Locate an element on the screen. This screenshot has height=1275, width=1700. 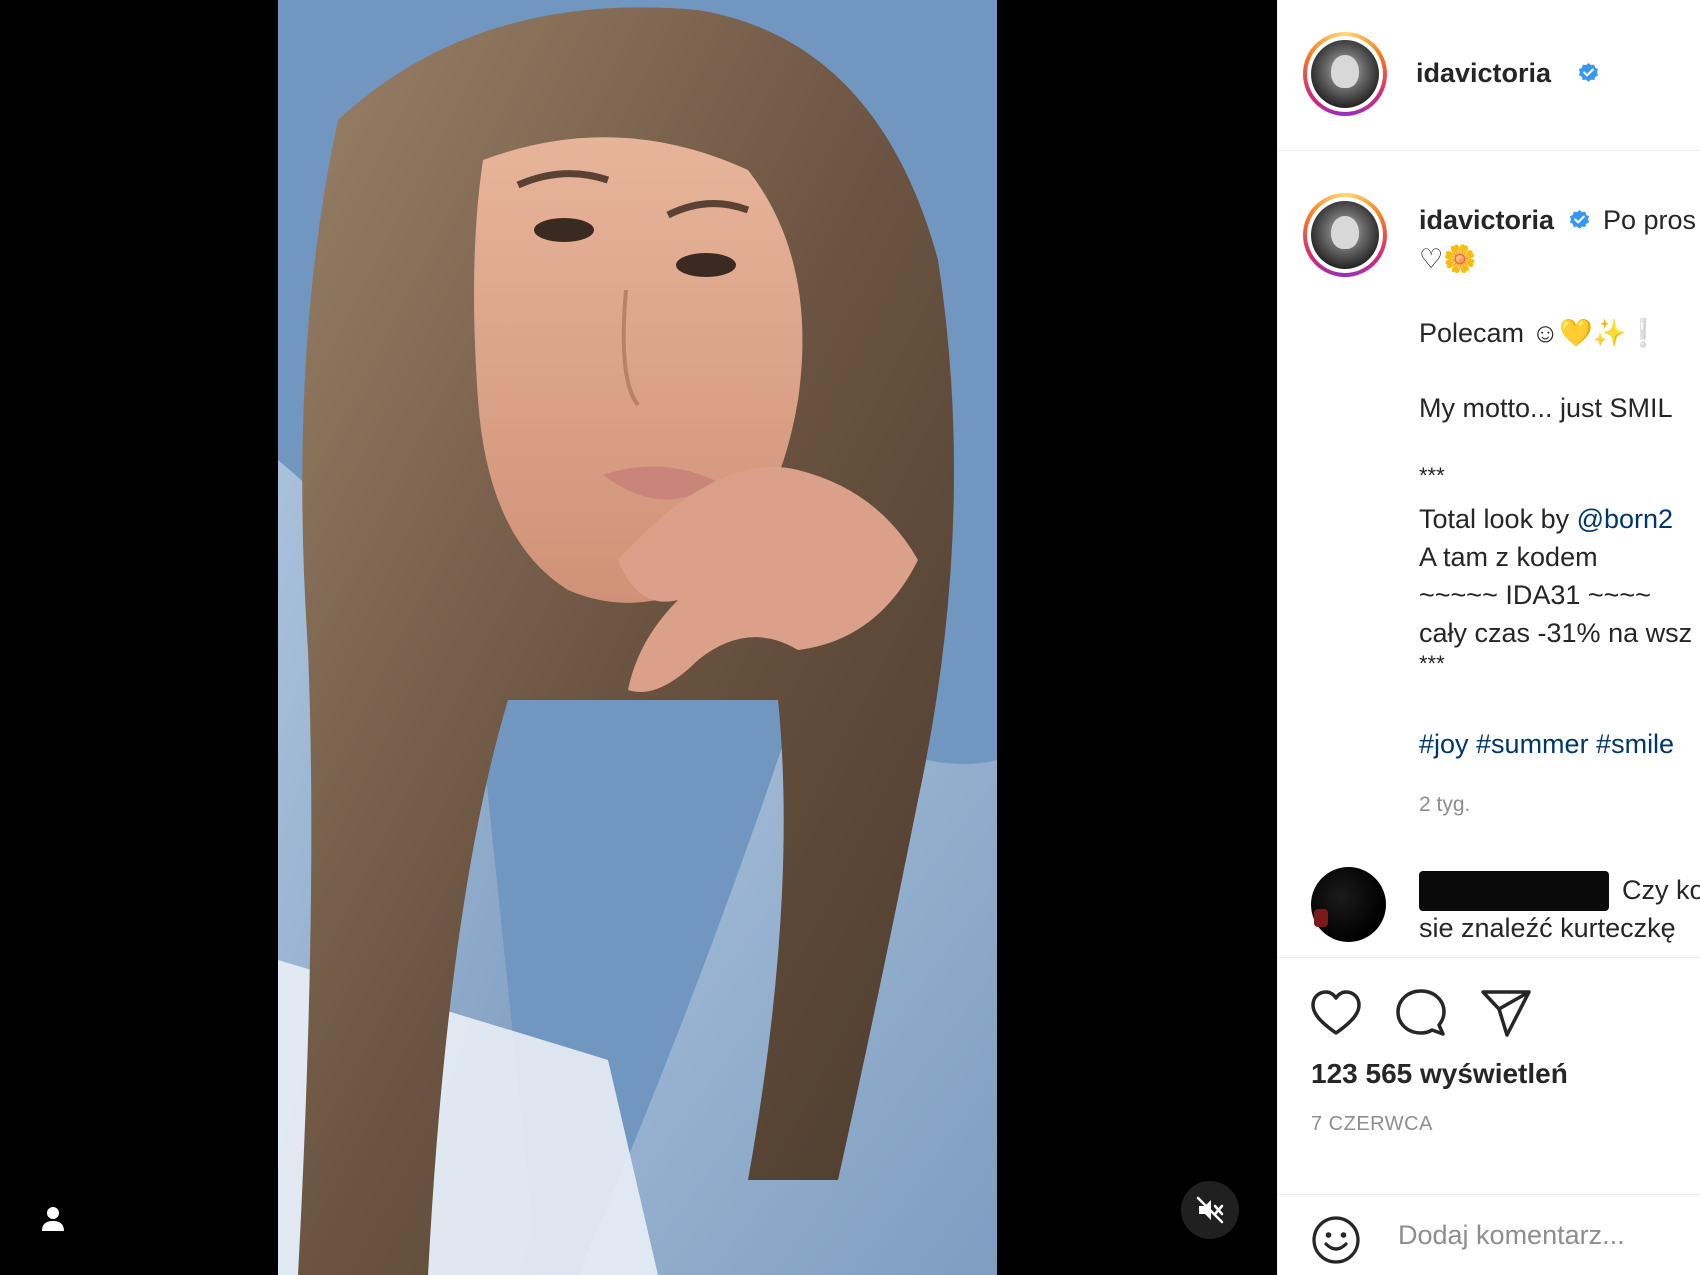
post-actions: 123 565 wyświetleń 7 CZERWCA is located at coordinates (1489, 1075).